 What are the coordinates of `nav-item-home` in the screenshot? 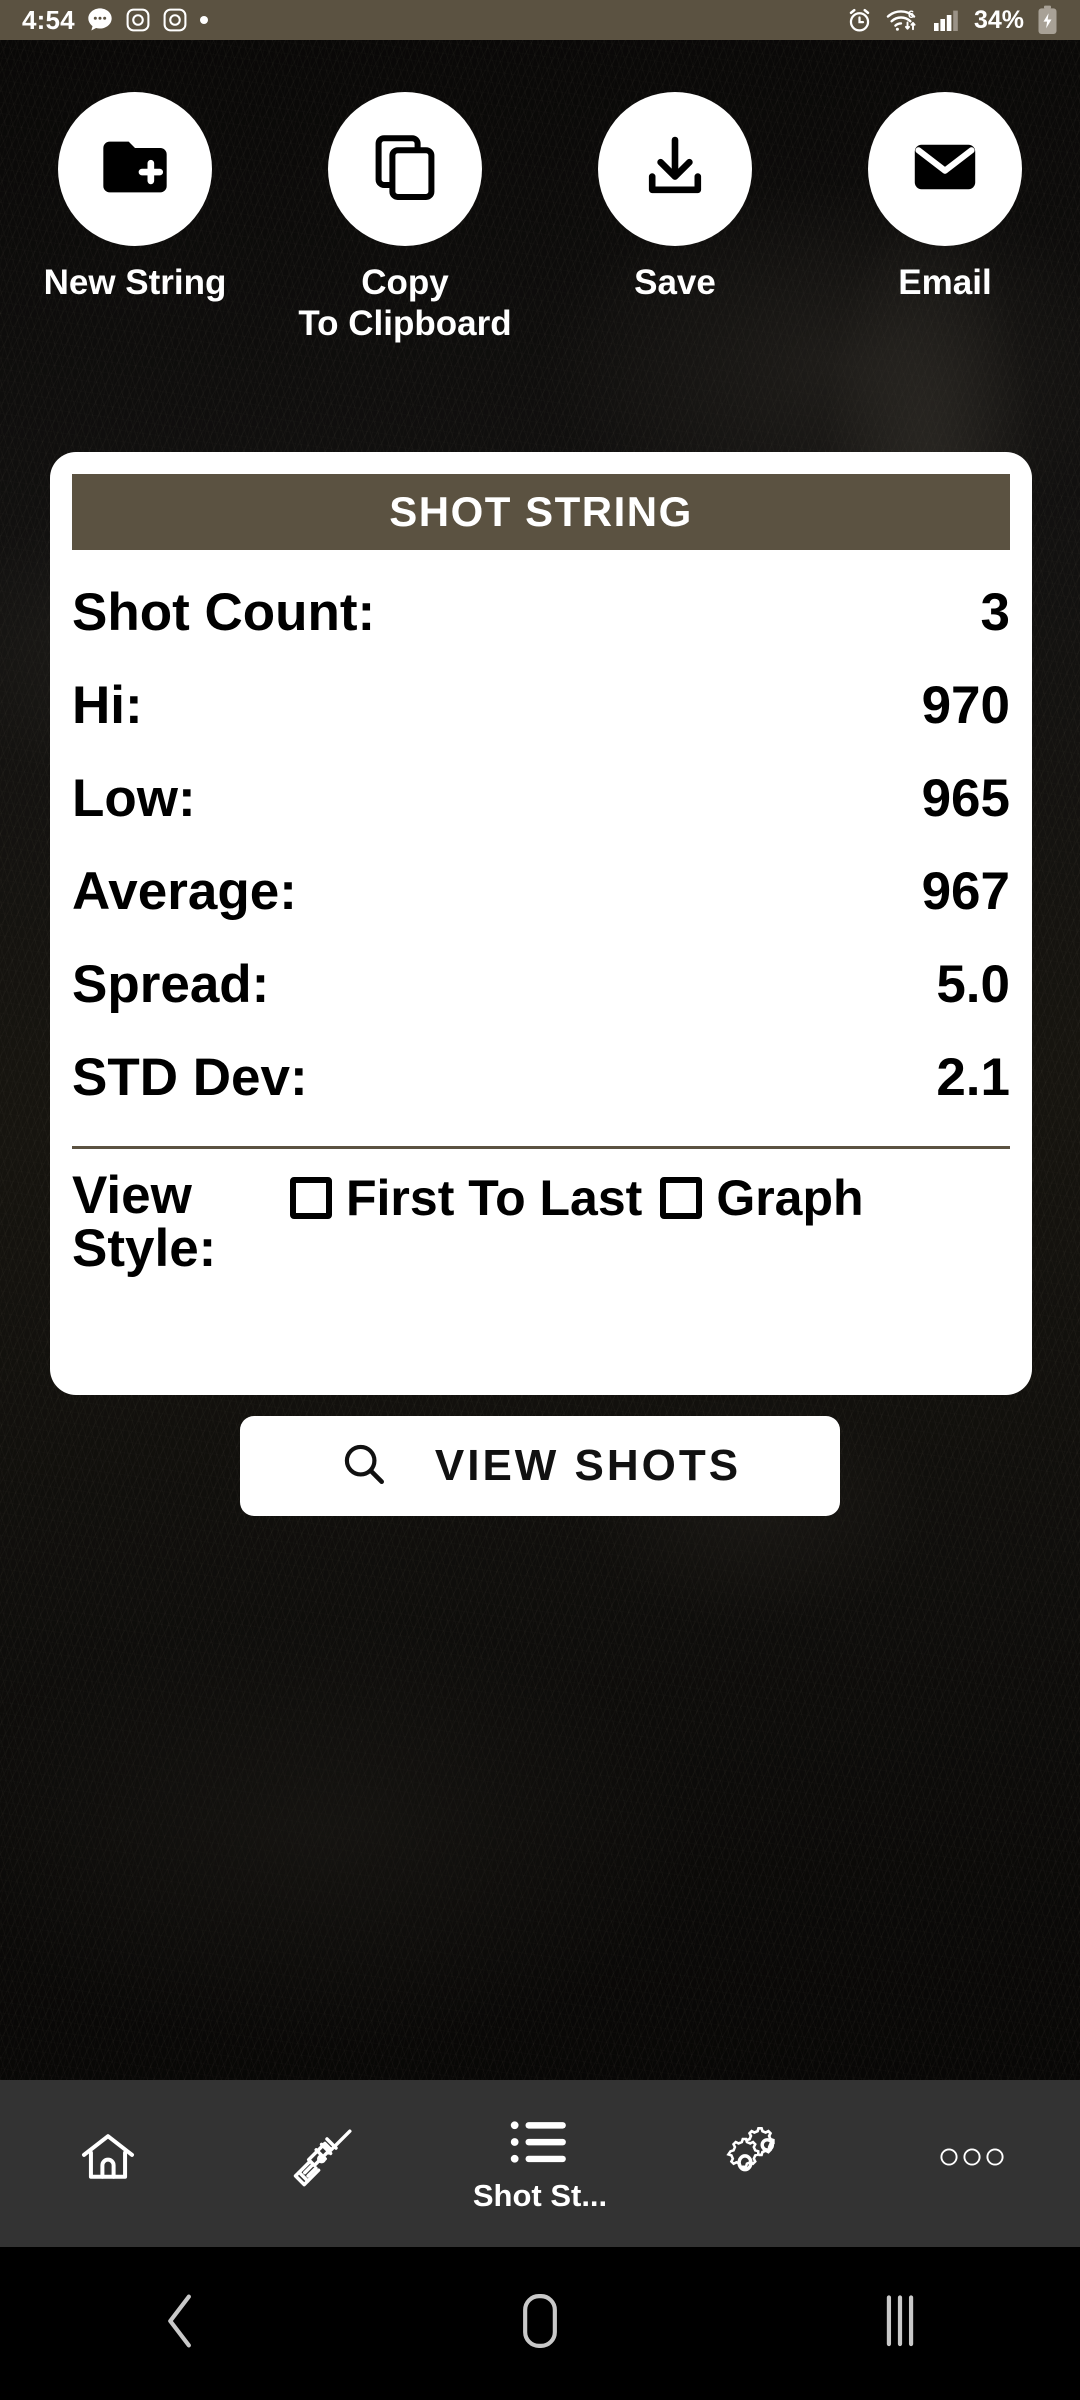 It's located at (108, 2163).